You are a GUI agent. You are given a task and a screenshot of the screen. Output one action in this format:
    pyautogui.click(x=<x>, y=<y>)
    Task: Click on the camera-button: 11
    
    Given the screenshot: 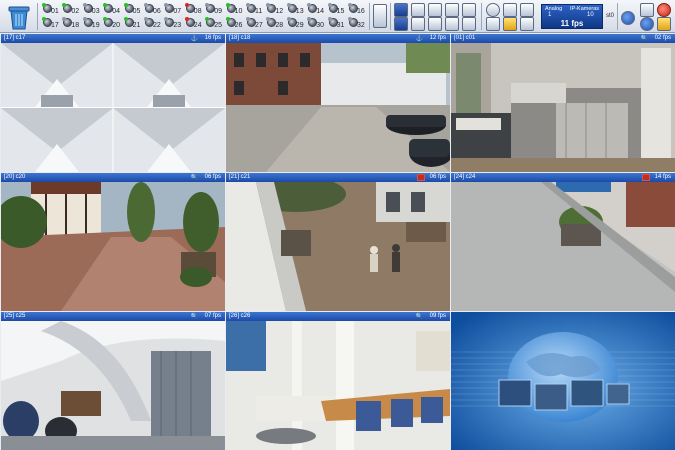 What is the action you would take?
    pyautogui.click(x=255, y=10)
    